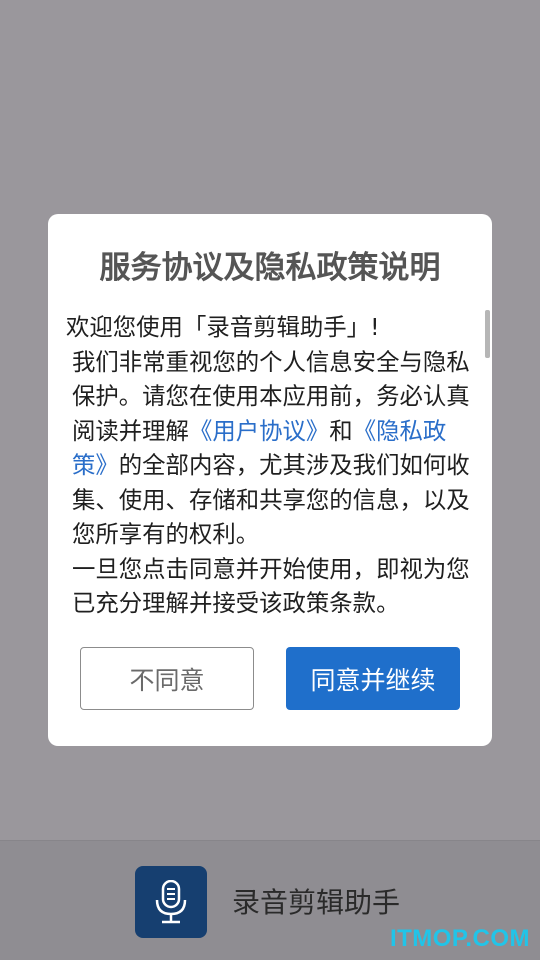 This screenshot has height=960, width=540. I want to click on paragraph-text-2: 的全部内容，尤其涉及我们如何收集、使用、存储和共享您的信息，以及您所享有的权利。, so click(271, 499).